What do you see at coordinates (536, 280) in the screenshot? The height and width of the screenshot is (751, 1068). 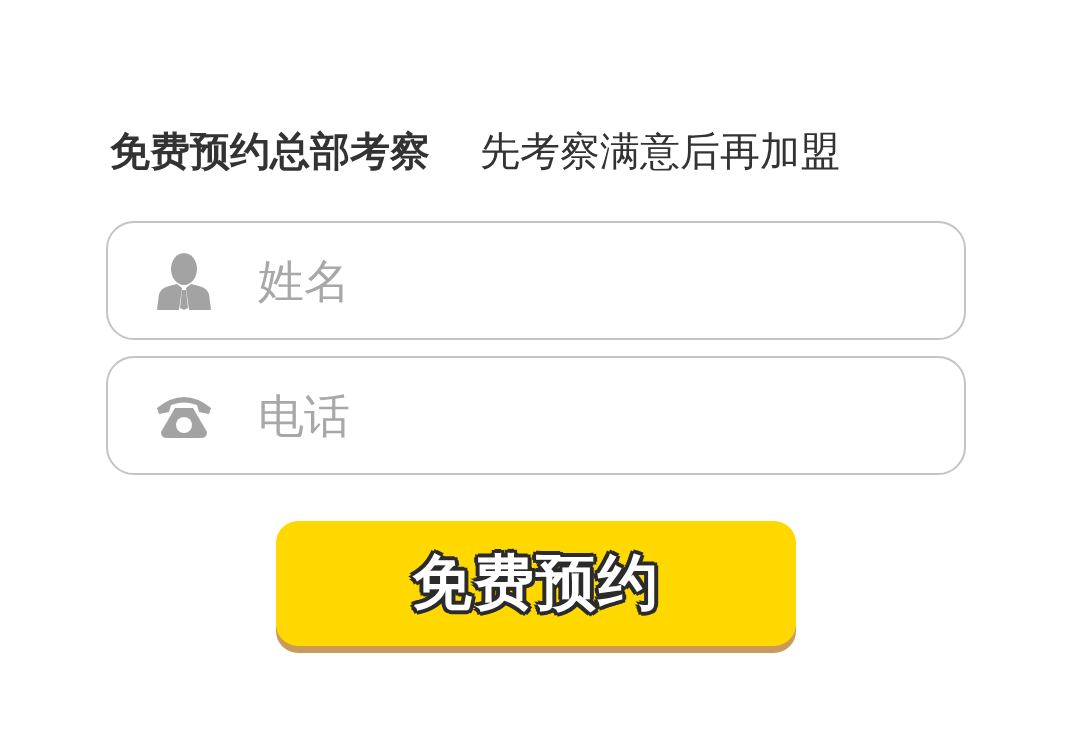 I see `name-field: 姓名` at bounding box center [536, 280].